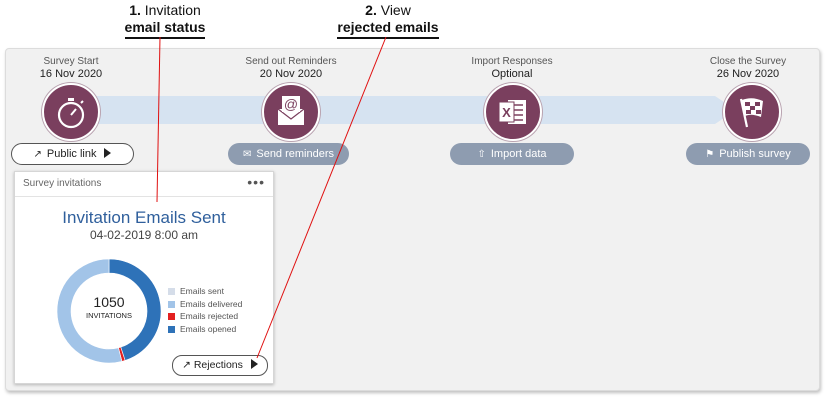 This screenshot has height=406, width=826. Describe the element at coordinates (506, 112) in the screenshot. I see `svg-text: X` at that location.